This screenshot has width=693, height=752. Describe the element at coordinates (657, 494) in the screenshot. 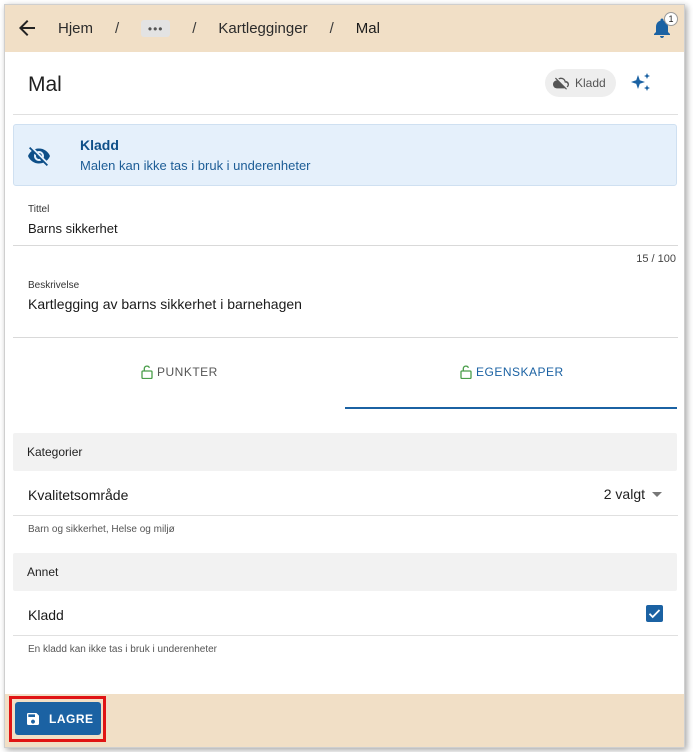

I see `dropdown-caret-icon` at that location.